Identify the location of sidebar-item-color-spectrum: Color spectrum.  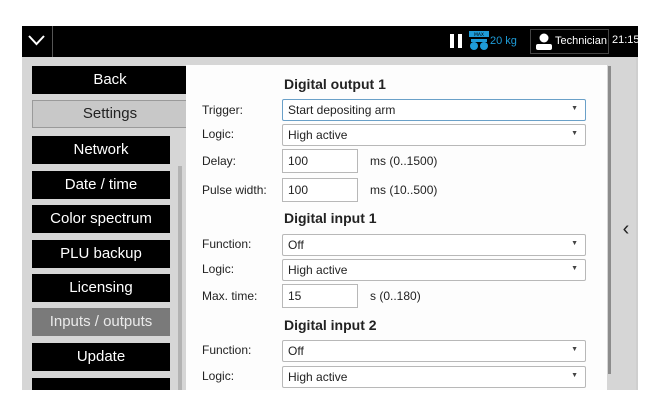
(101, 219).